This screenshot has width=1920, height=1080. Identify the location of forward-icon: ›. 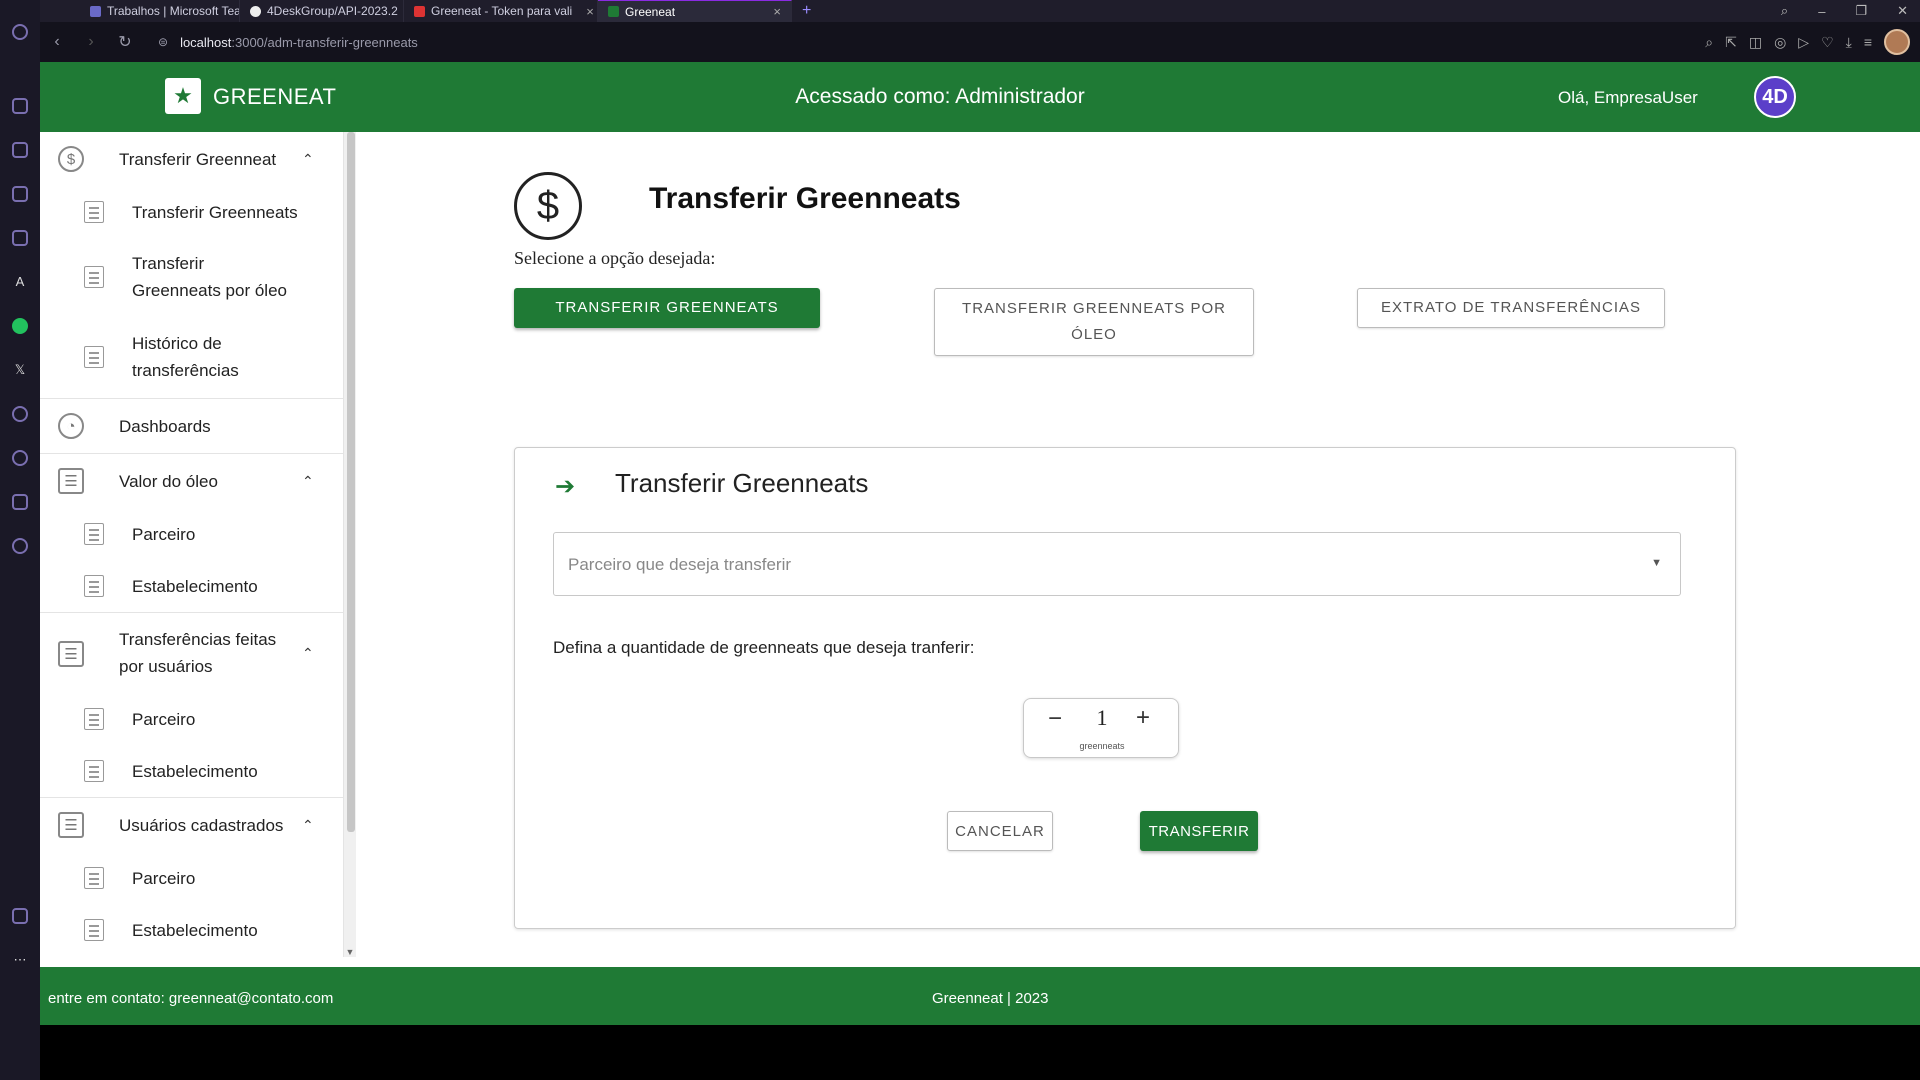
(91, 42).